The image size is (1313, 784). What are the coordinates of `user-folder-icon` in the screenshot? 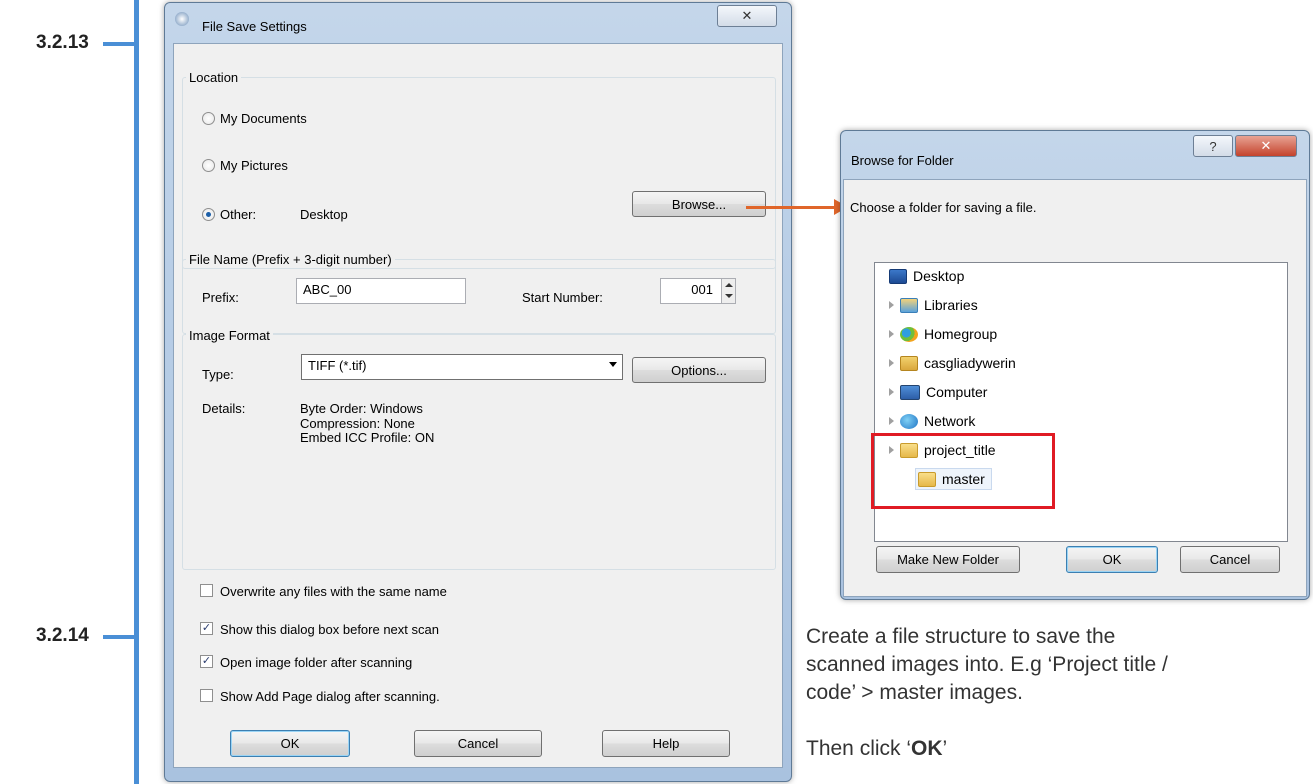 It's located at (909, 363).